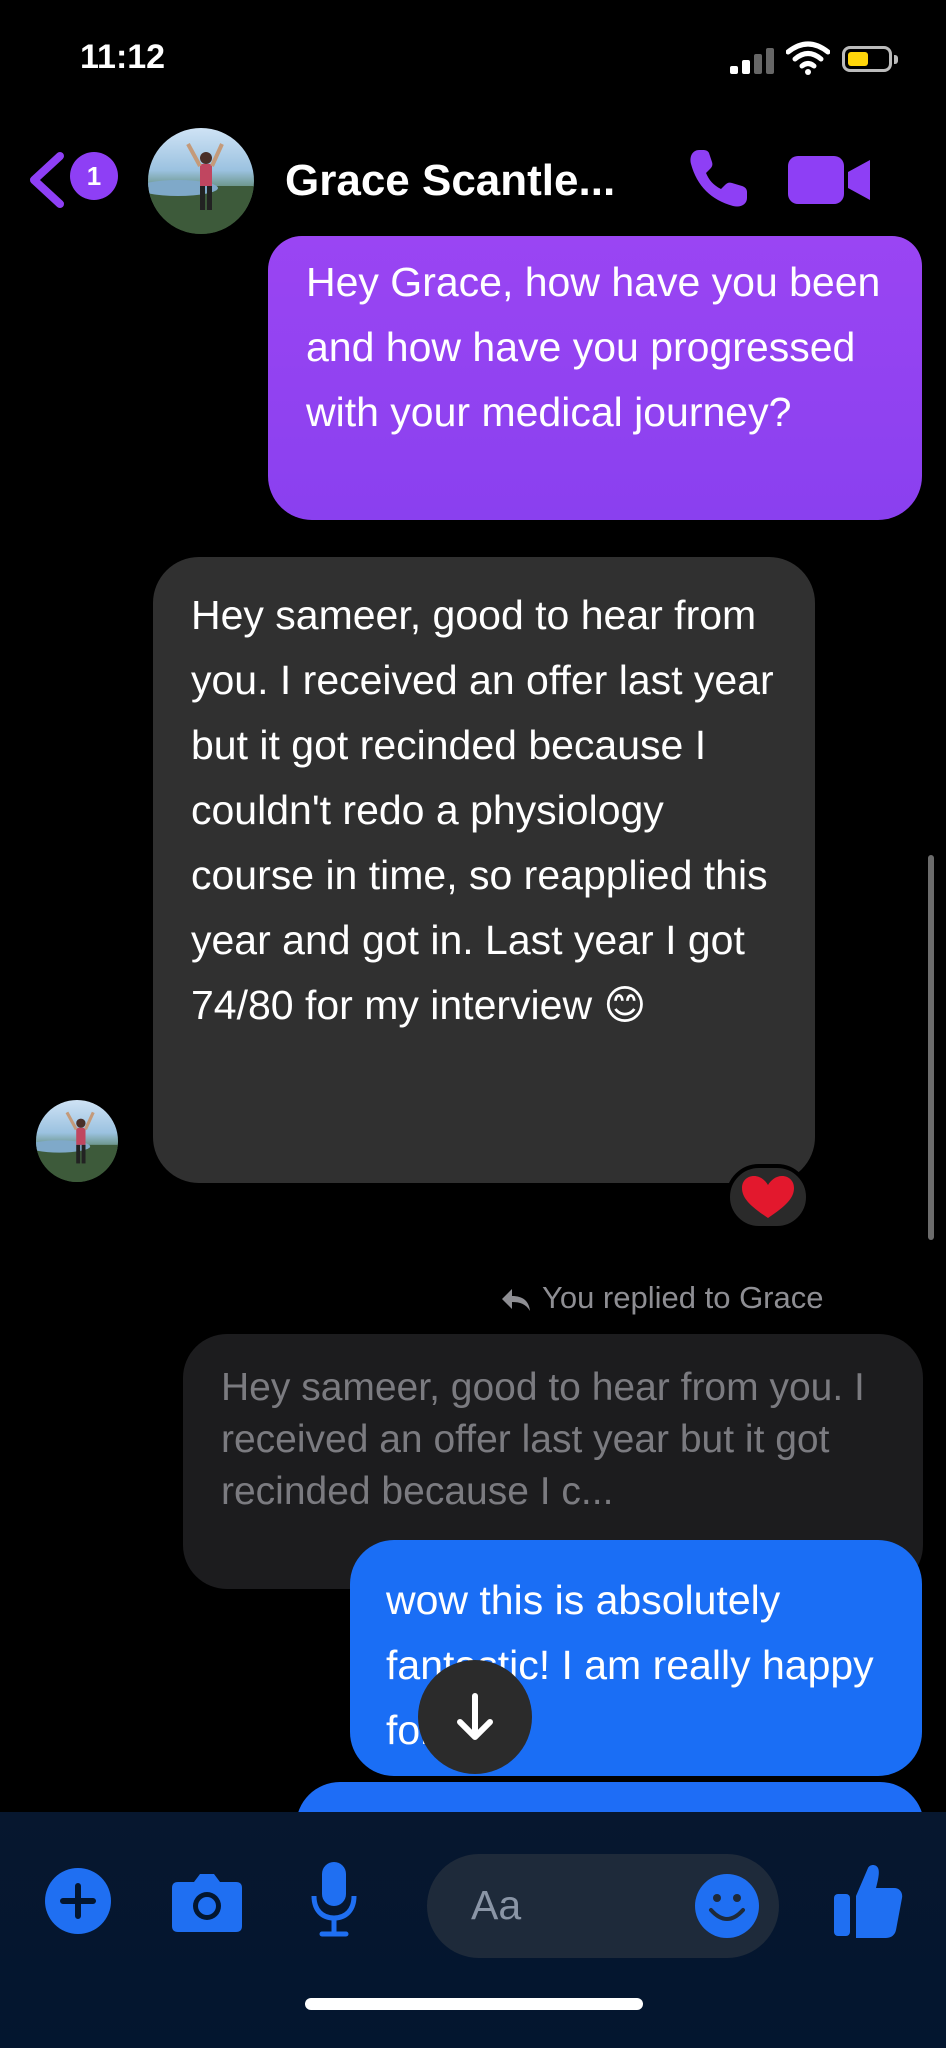  I want to click on phone-call-icon, so click(718, 179).